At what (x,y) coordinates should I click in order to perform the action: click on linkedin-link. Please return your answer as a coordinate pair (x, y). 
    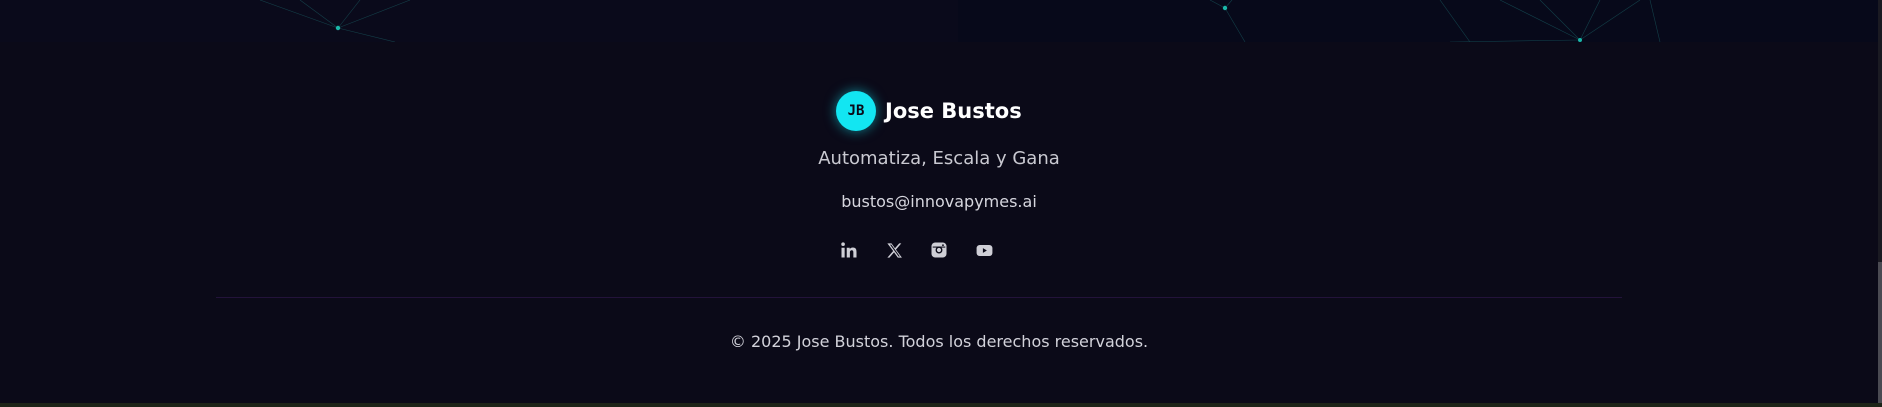
    Looking at the image, I should click on (849, 250).